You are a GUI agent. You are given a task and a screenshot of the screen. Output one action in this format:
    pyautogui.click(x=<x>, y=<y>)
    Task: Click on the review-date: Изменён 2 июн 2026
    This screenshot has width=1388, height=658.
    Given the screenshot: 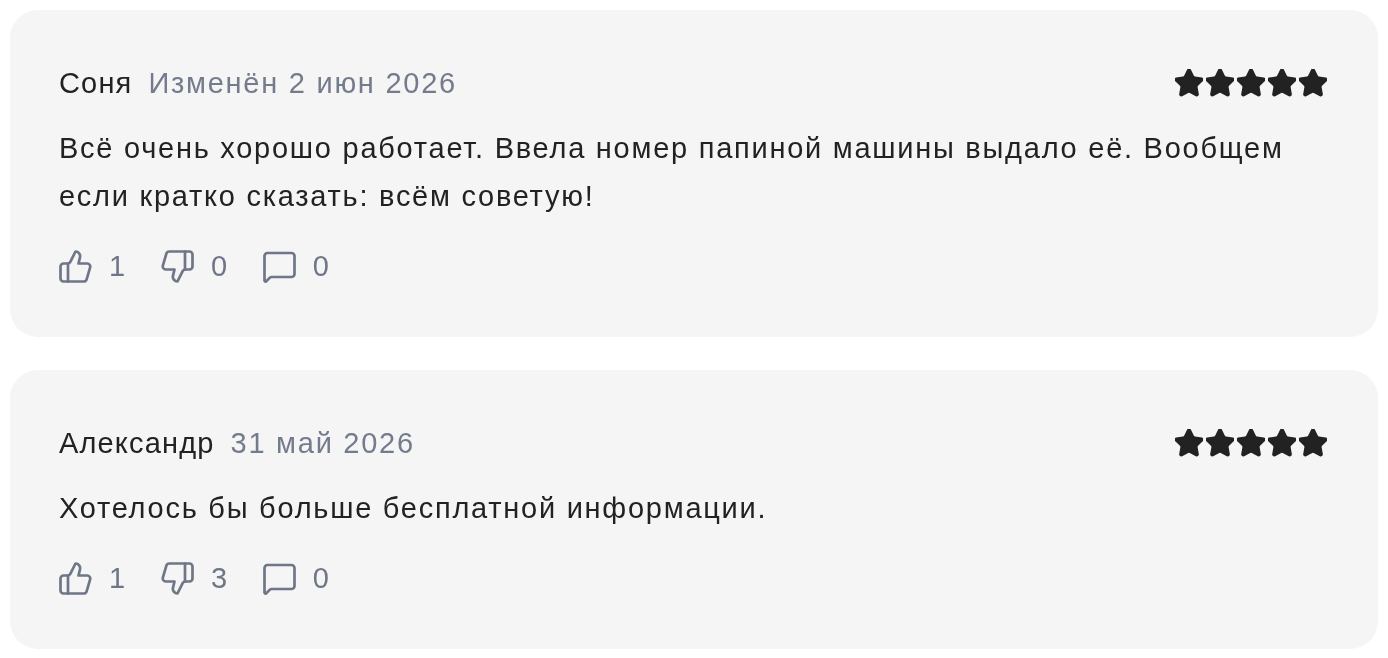 What is the action you would take?
    pyautogui.click(x=302, y=83)
    